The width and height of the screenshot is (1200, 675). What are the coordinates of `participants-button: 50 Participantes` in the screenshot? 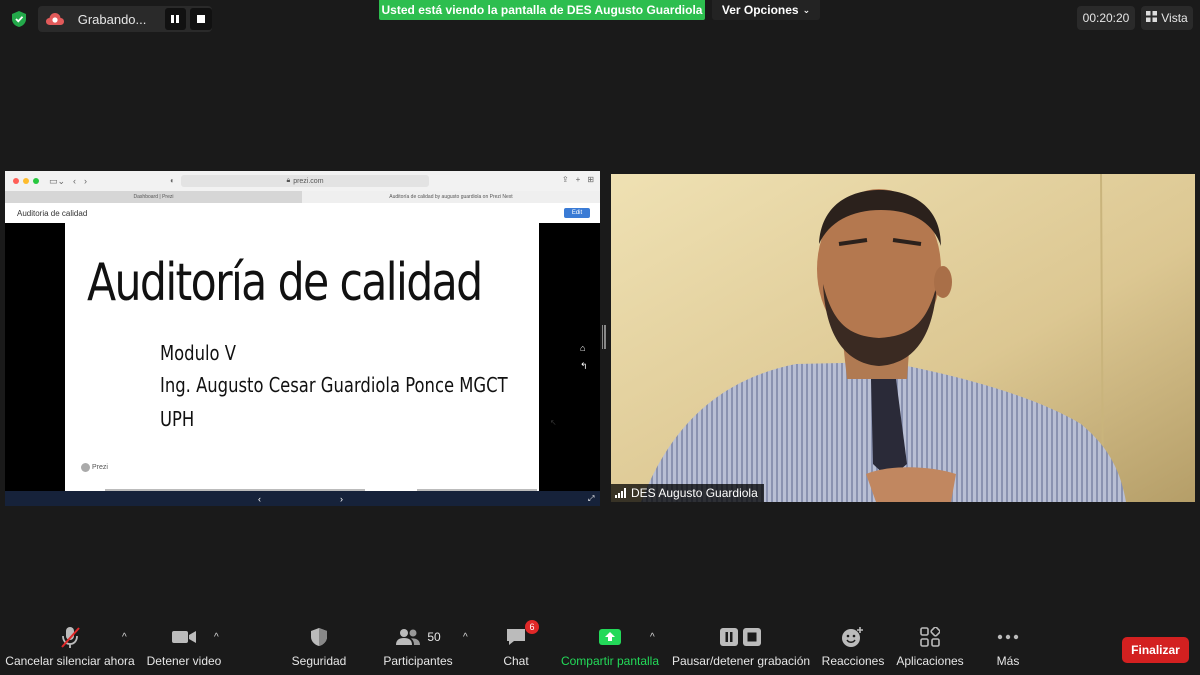 It's located at (418, 645).